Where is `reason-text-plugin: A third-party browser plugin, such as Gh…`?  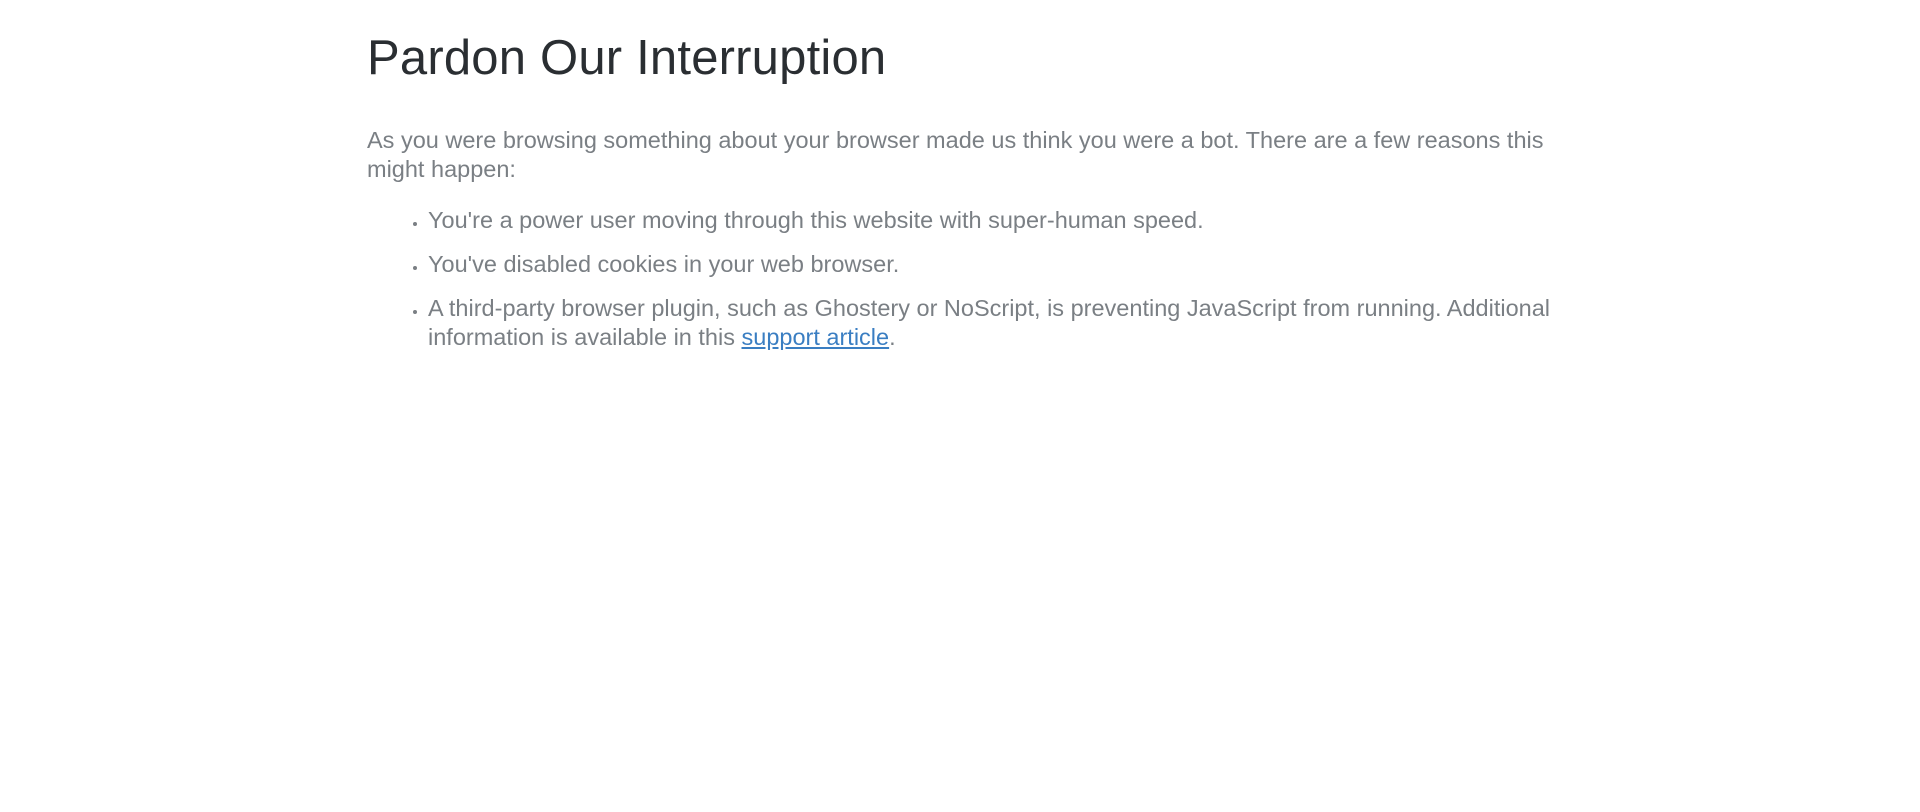 reason-text-plugin: A third-party browser plugin, such as Gh… is located at coordinates (989, 322).